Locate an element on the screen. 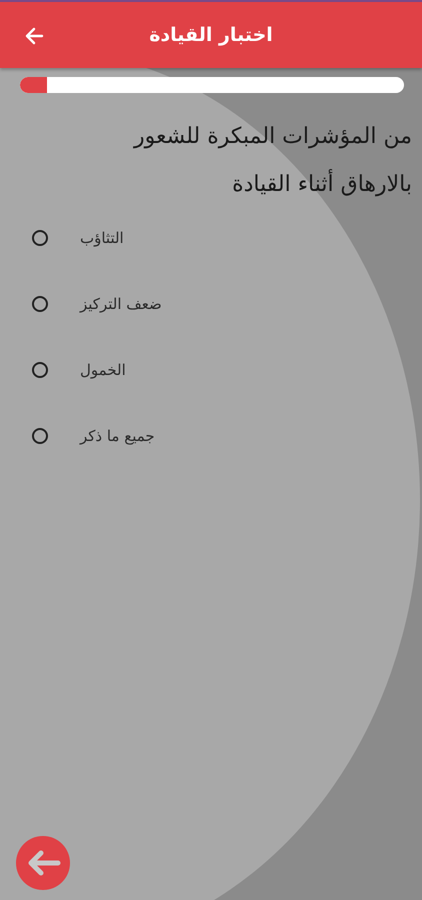 This screenshot has height=900, width=422. back-arrow-icon is located at coordinates (34, 36).